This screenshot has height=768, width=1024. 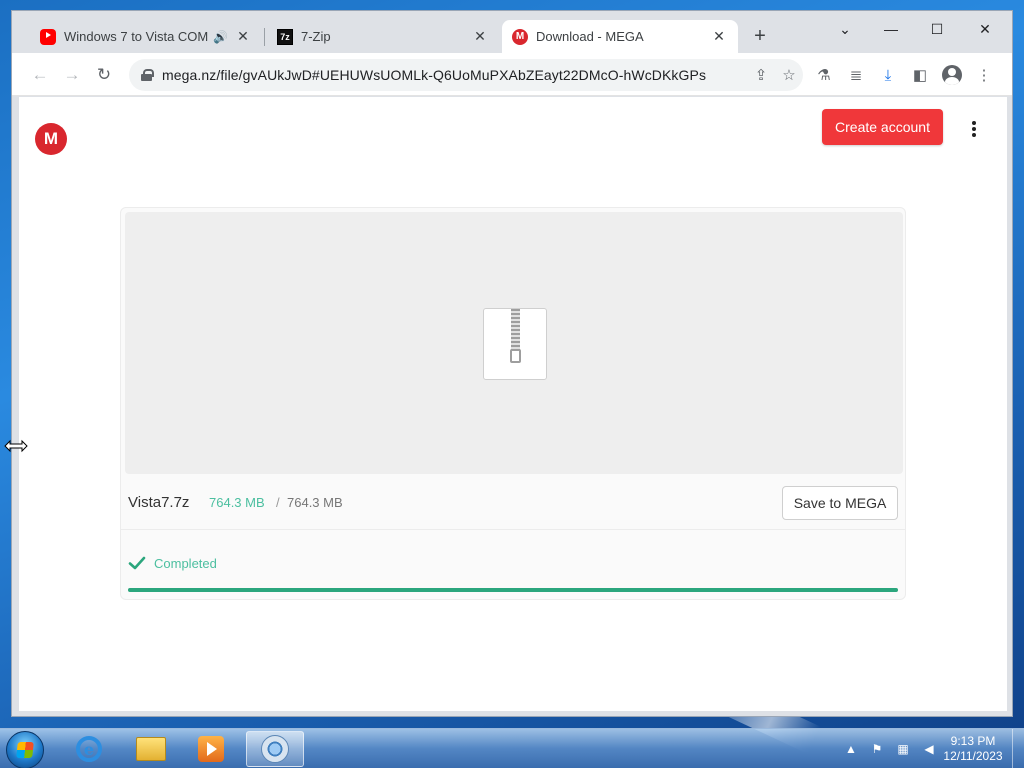 I want to click on download-icon: ⤓, so click(x=888, y=75).